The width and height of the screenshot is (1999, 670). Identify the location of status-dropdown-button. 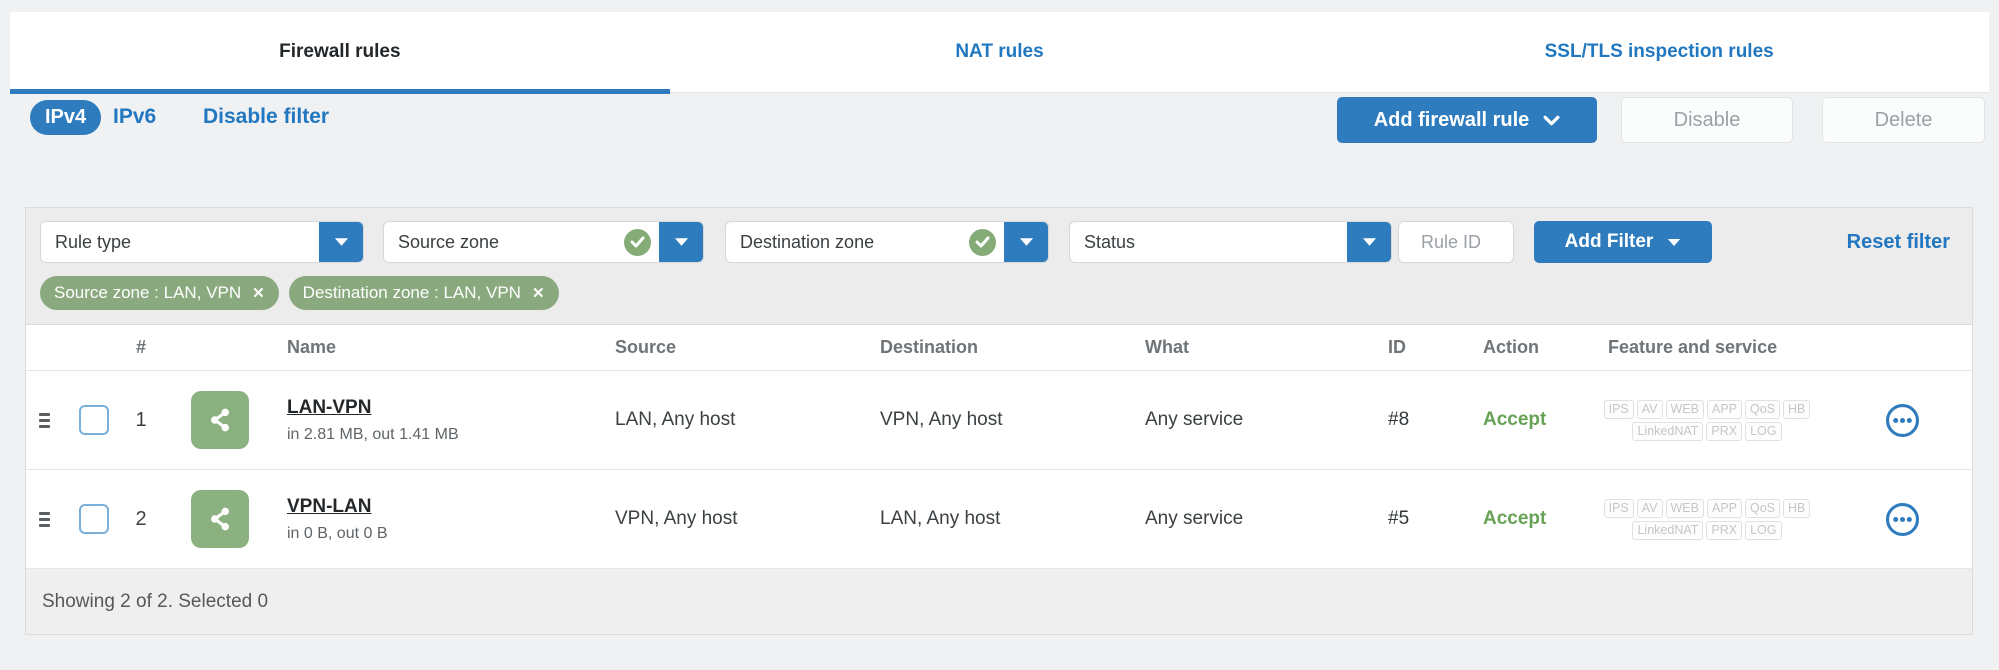
(1369, 242).